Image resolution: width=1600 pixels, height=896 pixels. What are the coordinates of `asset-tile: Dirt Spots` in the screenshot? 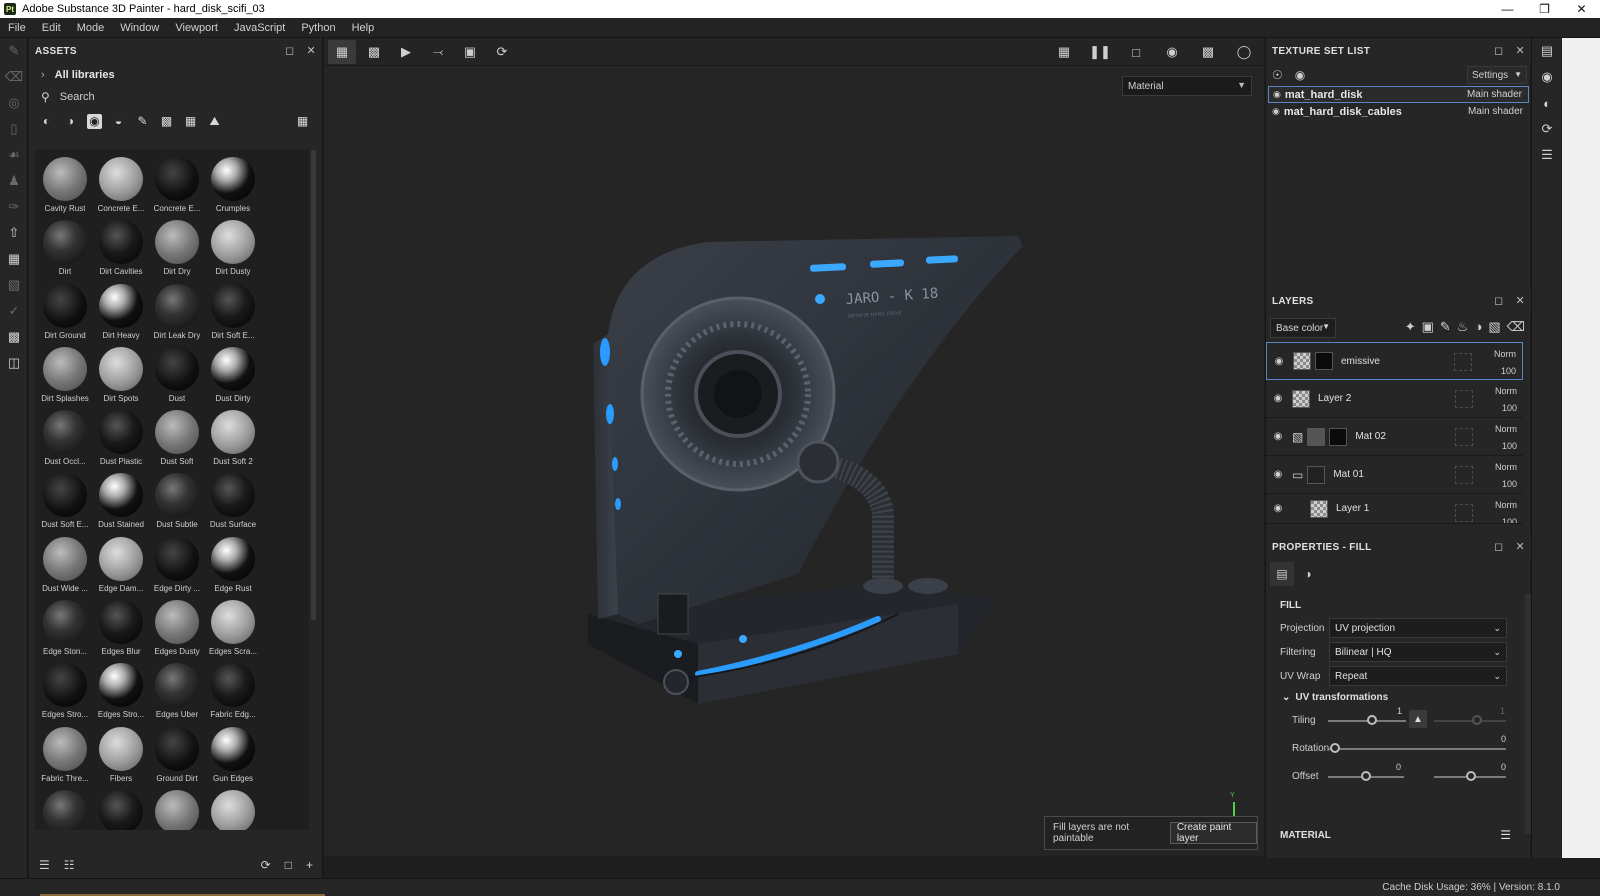 It's located at (121, 375).